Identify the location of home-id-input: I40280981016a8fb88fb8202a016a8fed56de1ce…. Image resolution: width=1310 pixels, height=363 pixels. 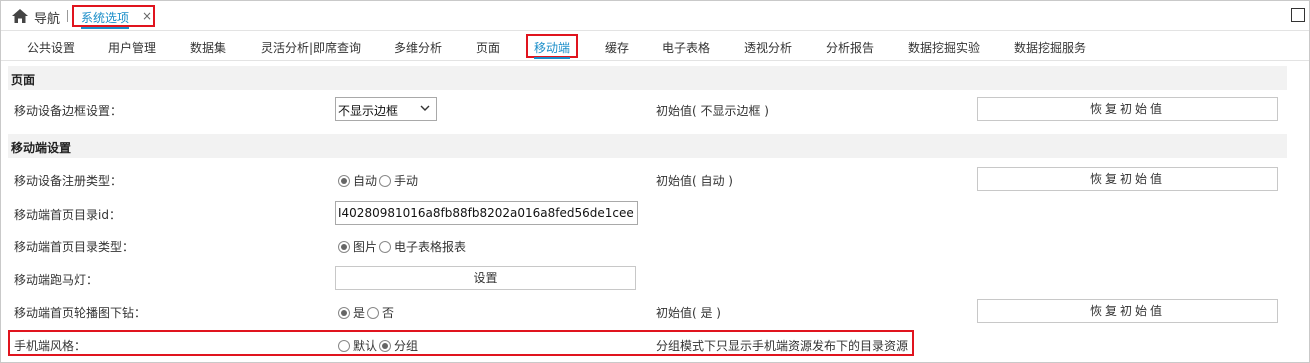
(486, 213).